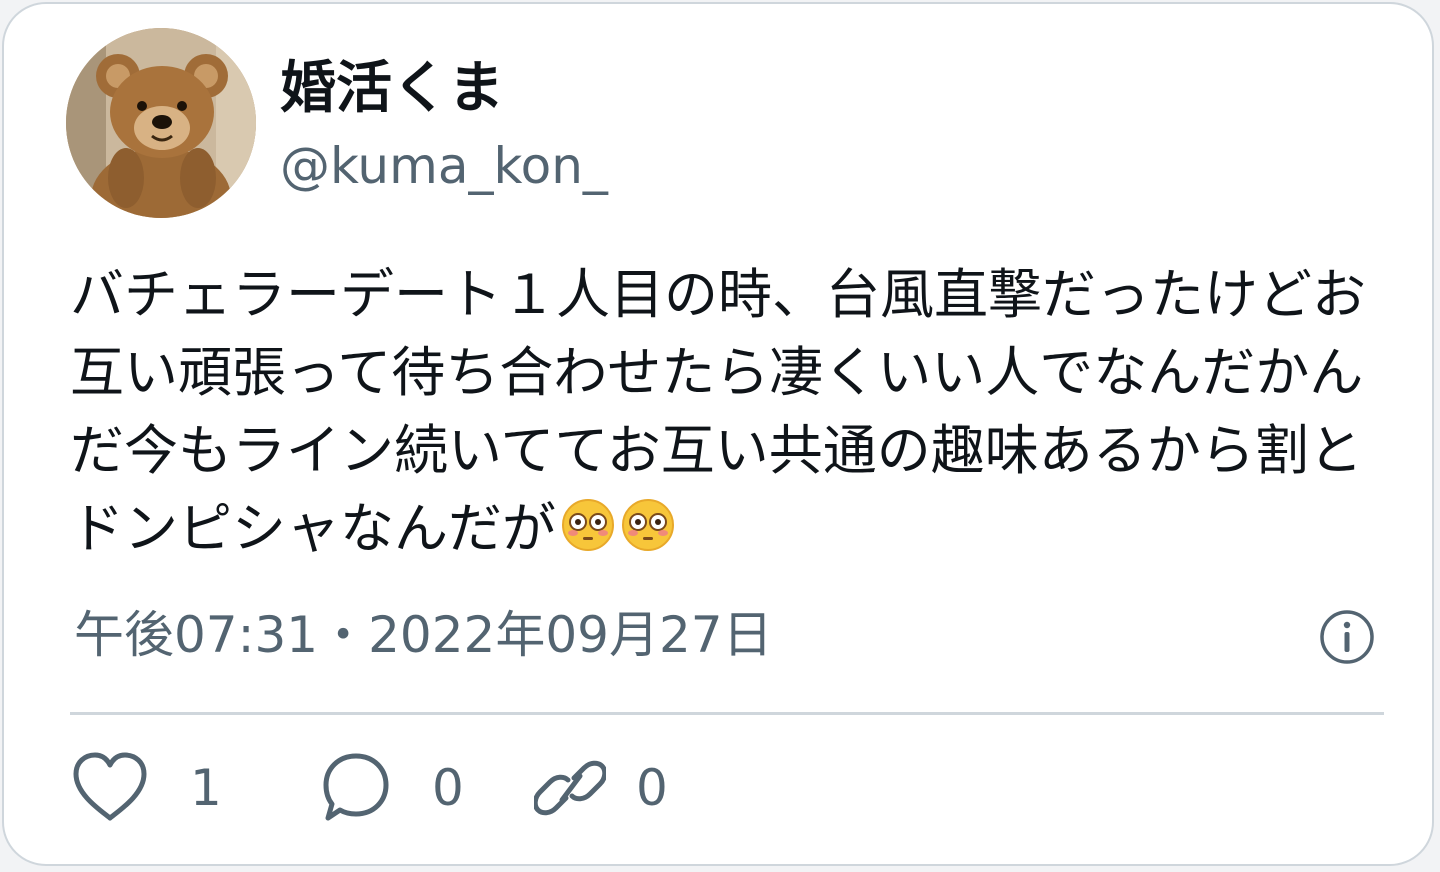 The height and width of the screenshot is (872, 1440). I want to click on reply-count: 0, so click(448, 788).